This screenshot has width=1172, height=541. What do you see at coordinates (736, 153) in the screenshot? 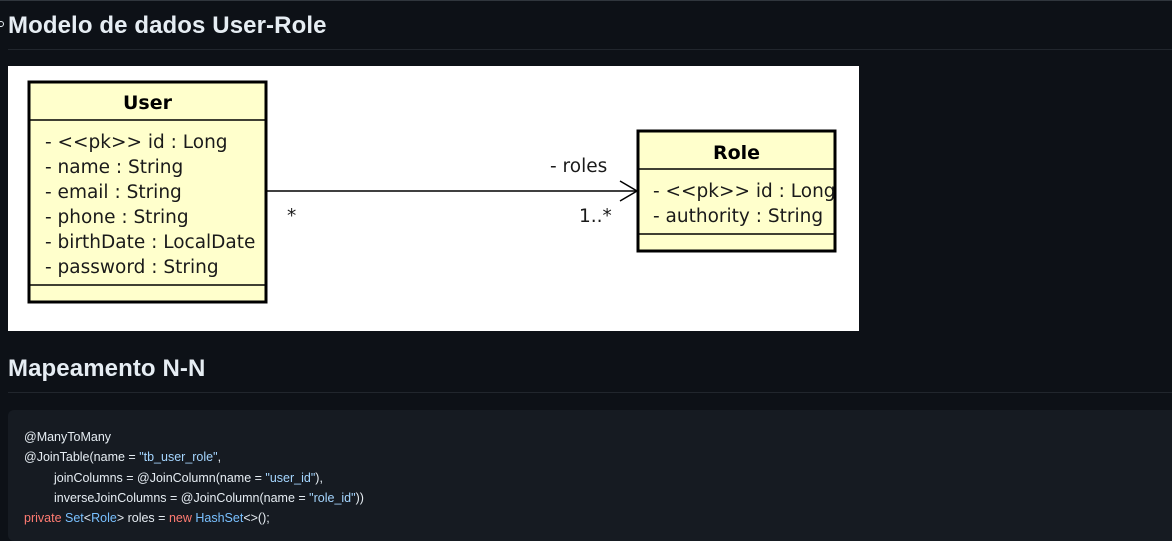
I see `role-class-title: Role` at bounding box center [736, 153].